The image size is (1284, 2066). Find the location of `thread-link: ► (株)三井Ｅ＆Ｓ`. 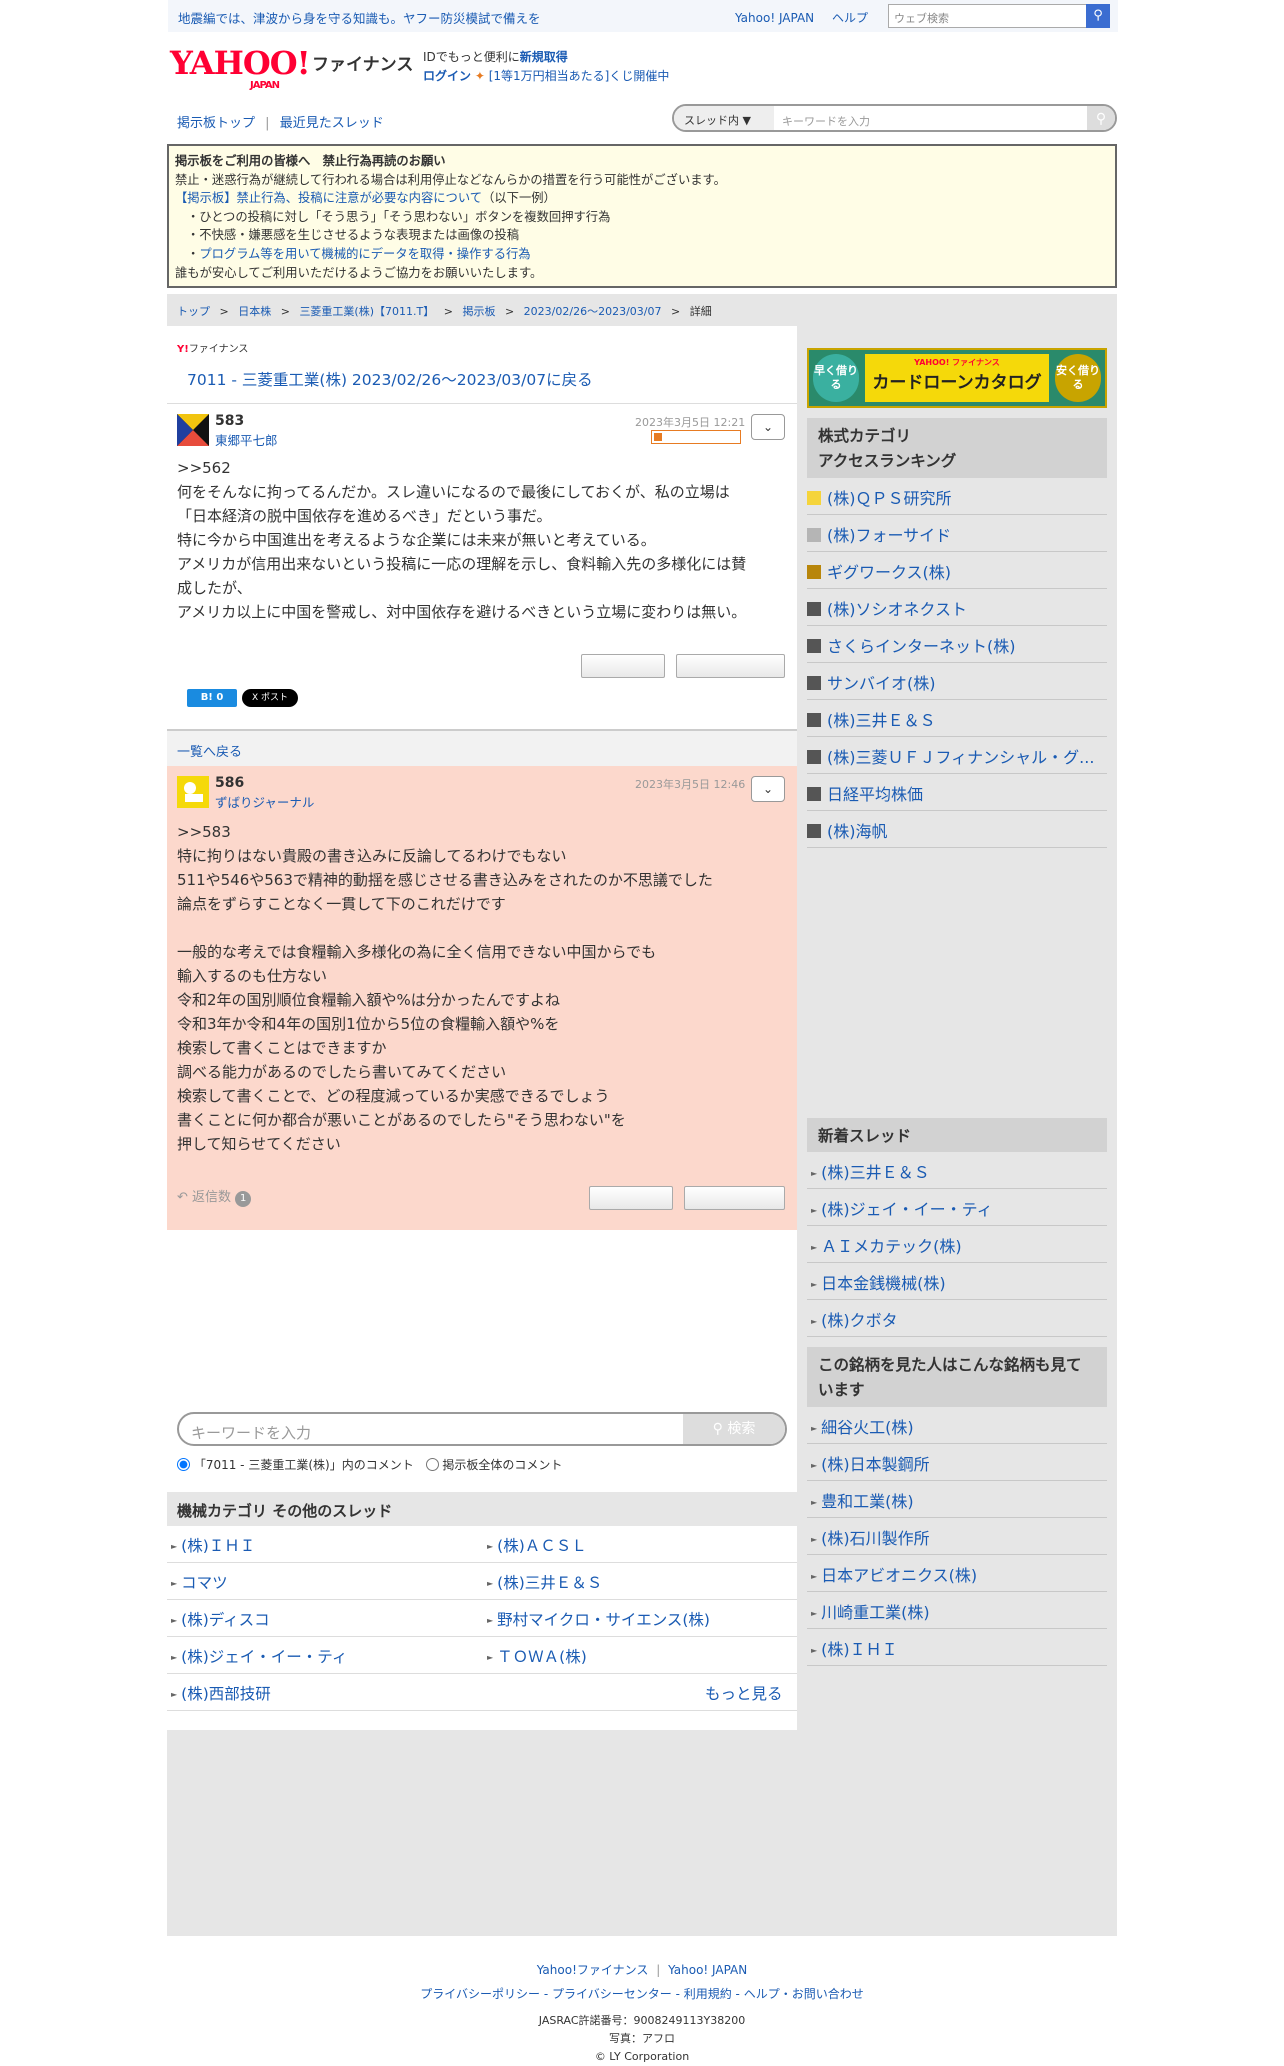

thread-link: ► (株)三井Ｅ＆Ｓ is located at coordinates (544, 1582).